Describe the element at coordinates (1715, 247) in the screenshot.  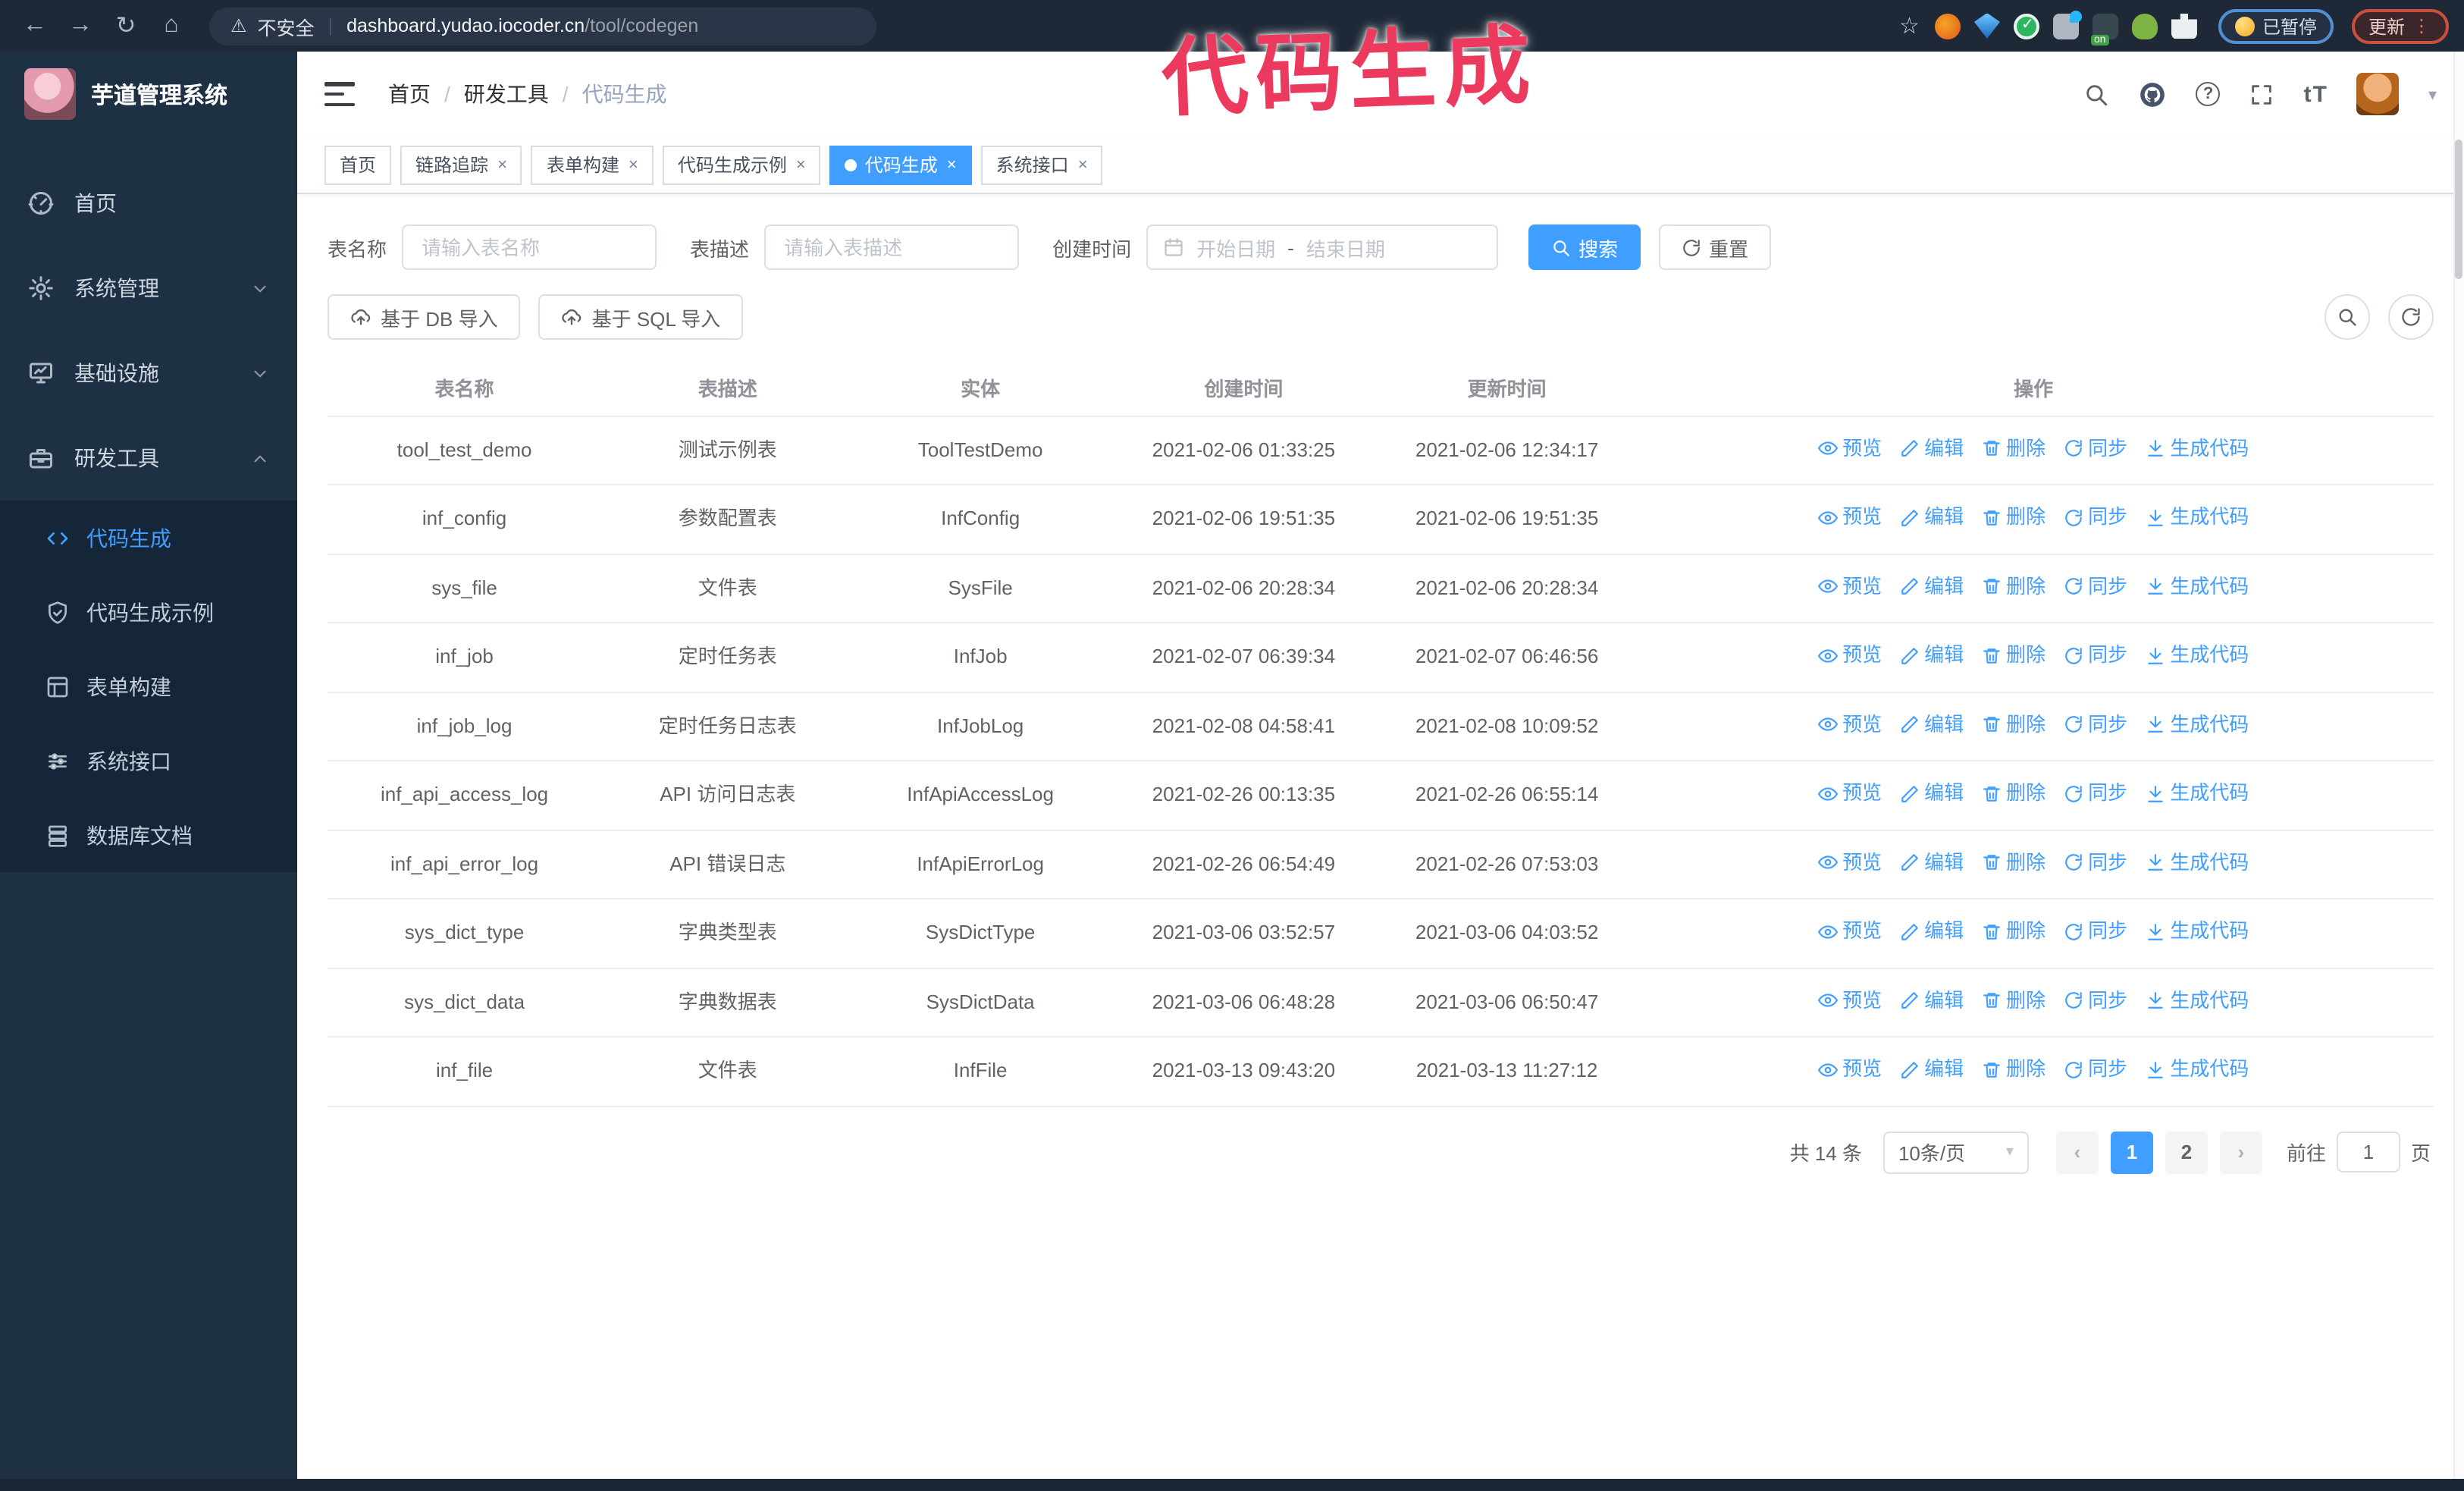
I see `reset-button: 重置` at that location.